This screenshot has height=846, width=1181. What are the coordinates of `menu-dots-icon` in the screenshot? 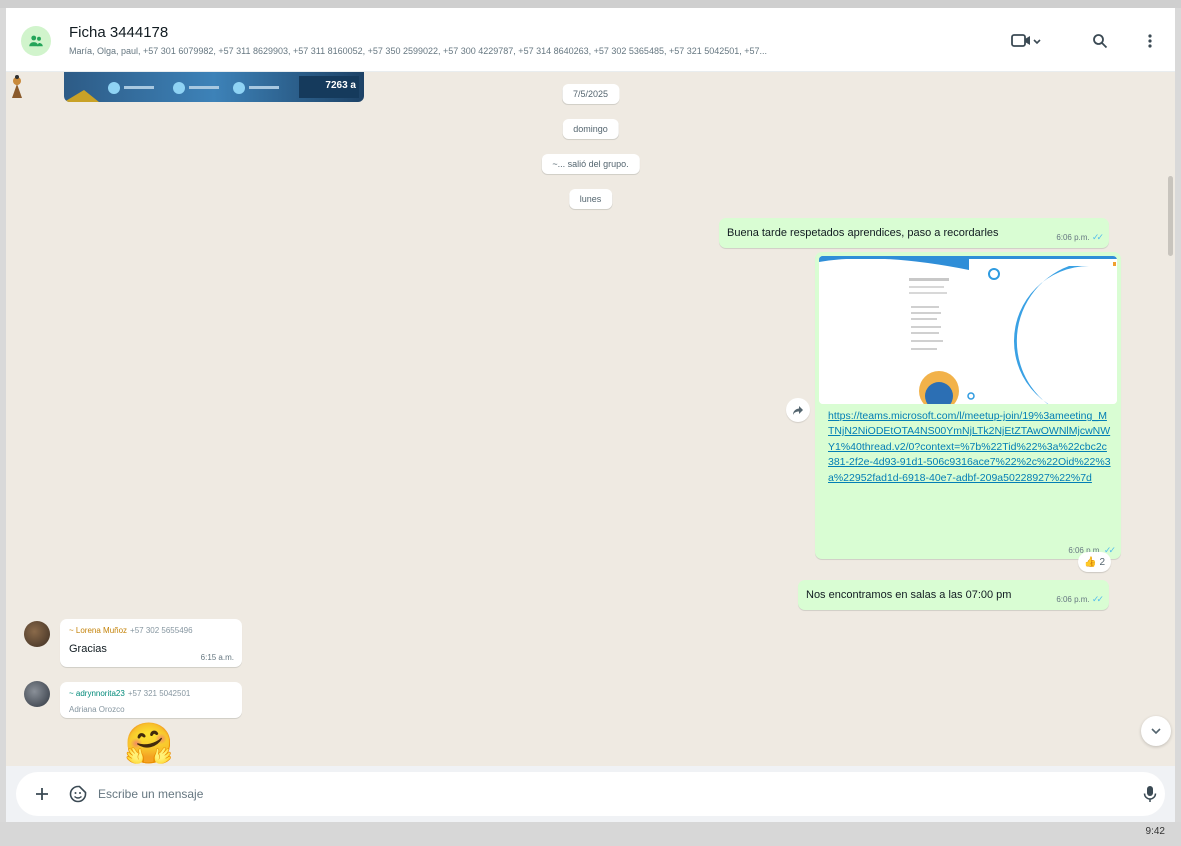 It's located at (1150, 41).